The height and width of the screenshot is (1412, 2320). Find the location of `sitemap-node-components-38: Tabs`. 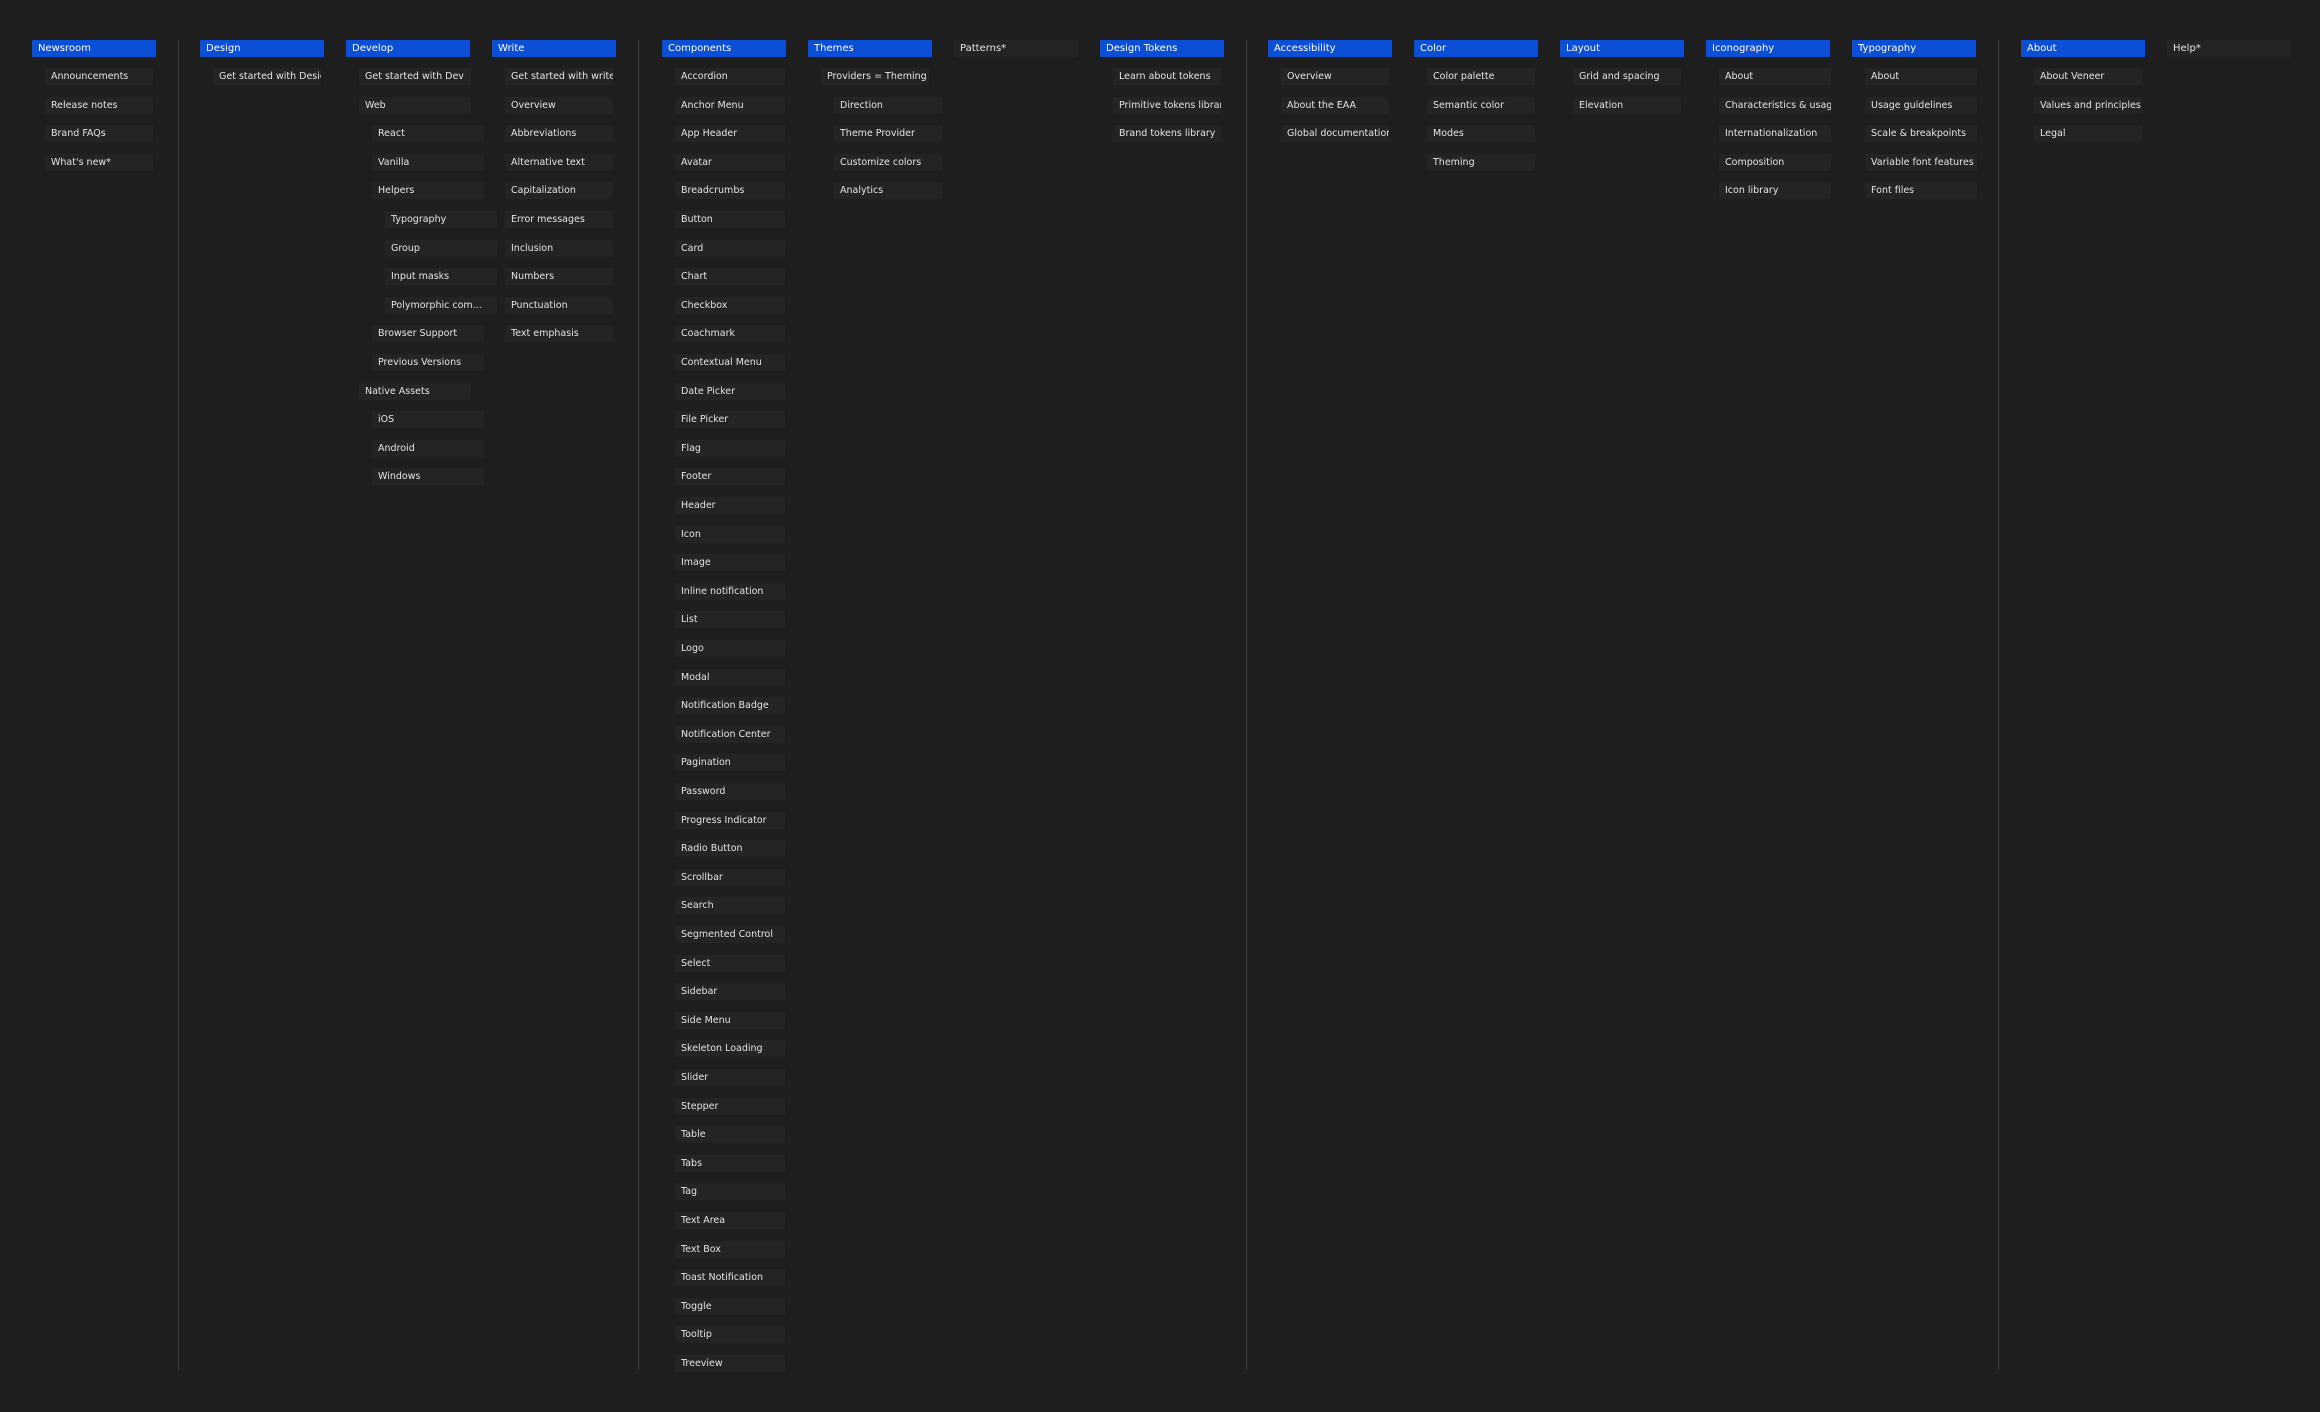

sitemap-node-components-38: Tabs is located at coordinates (730, 1163).